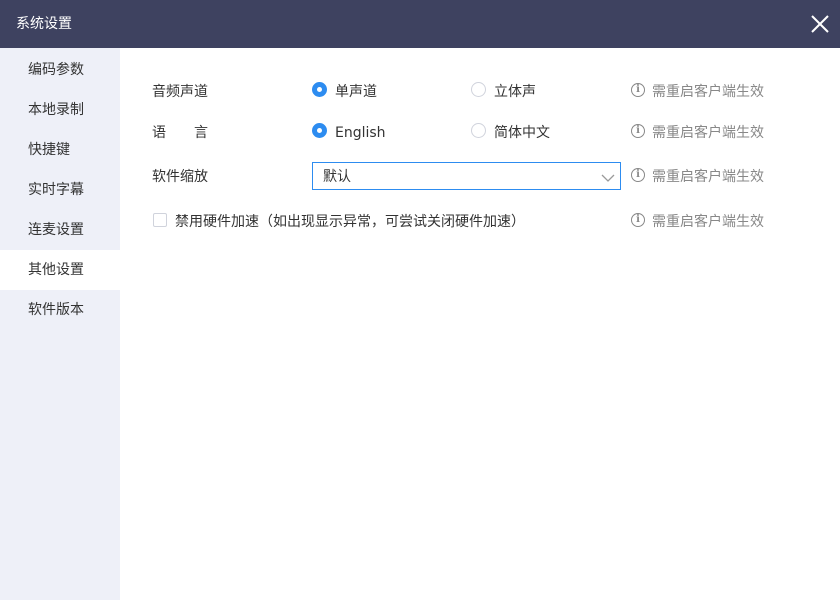  What do you see at coordinates (420, 24) in the screenshot?
I see `title-bar: 系统设置` at bounding box center [420, 24].